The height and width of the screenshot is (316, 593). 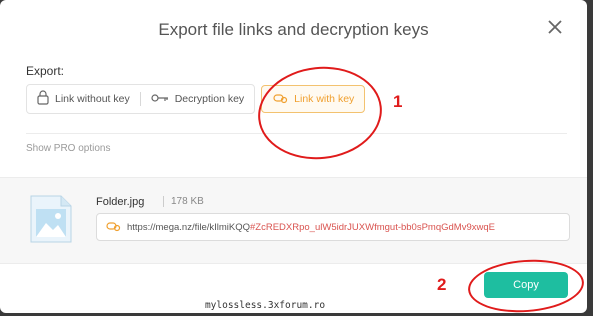 I want to click on key-icon, so click(x=160, y=99).